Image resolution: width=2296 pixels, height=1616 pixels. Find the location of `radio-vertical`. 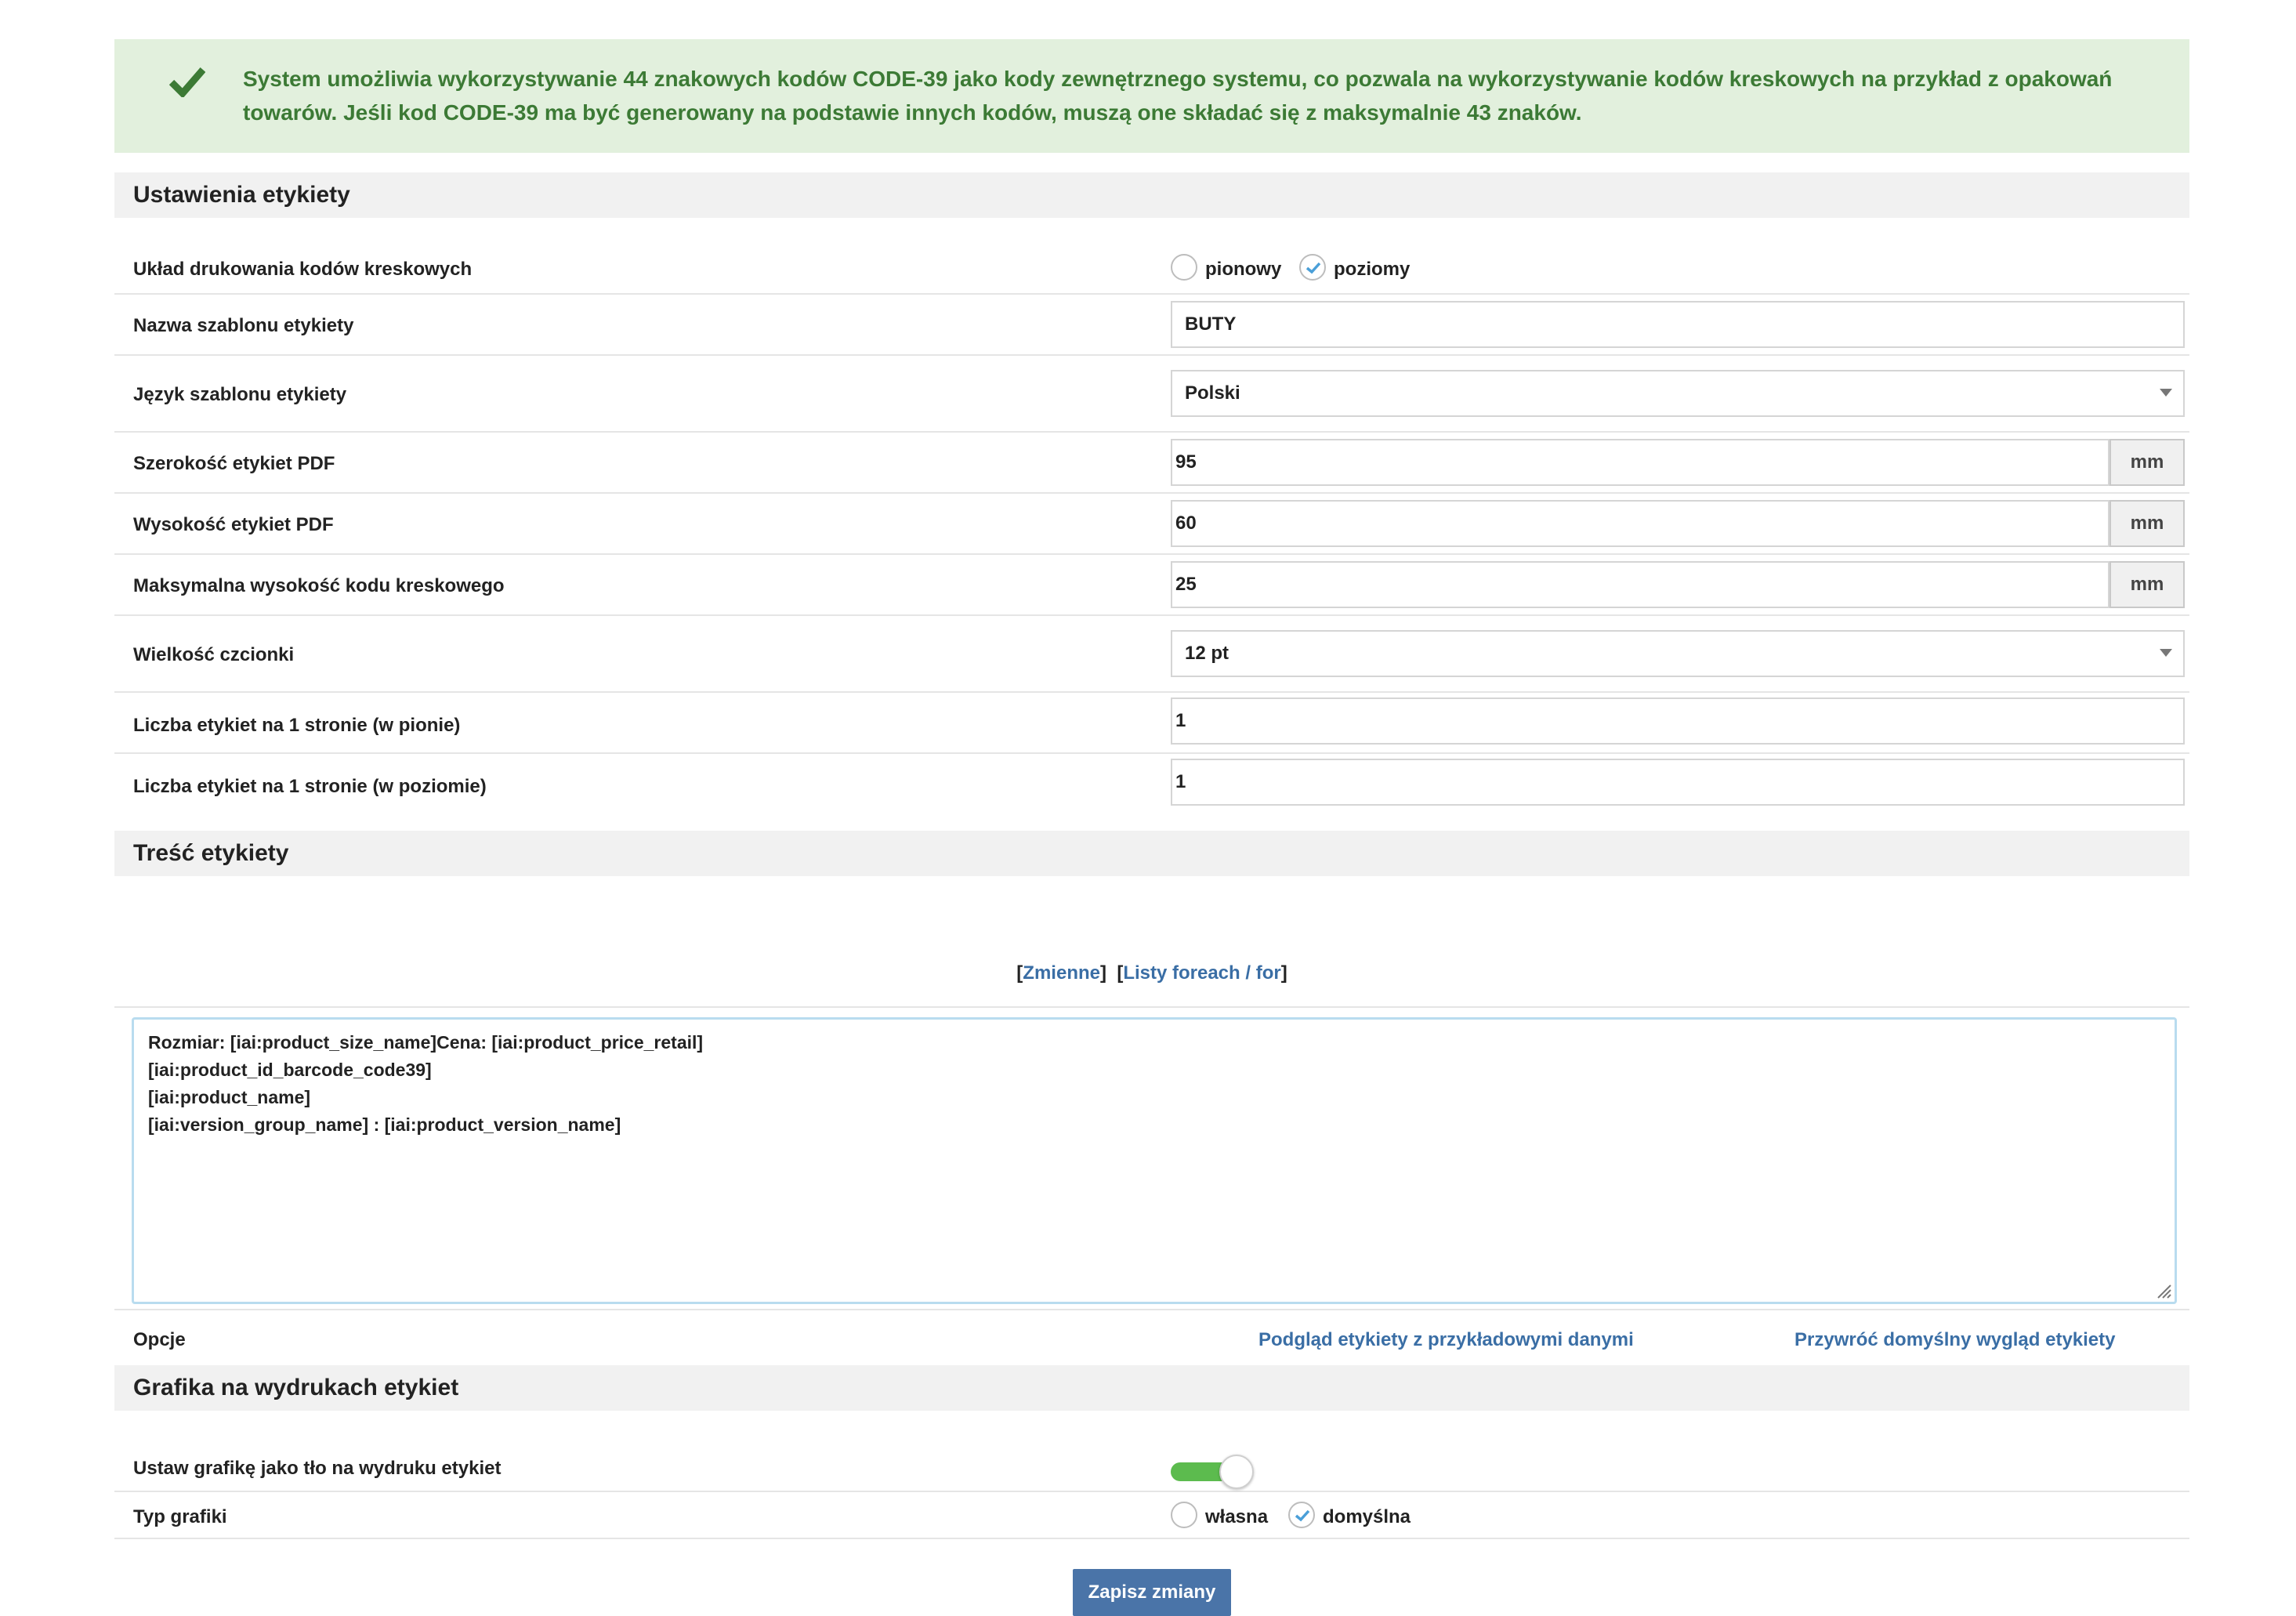

radio-vertical is located at coordinates (1184, 267).